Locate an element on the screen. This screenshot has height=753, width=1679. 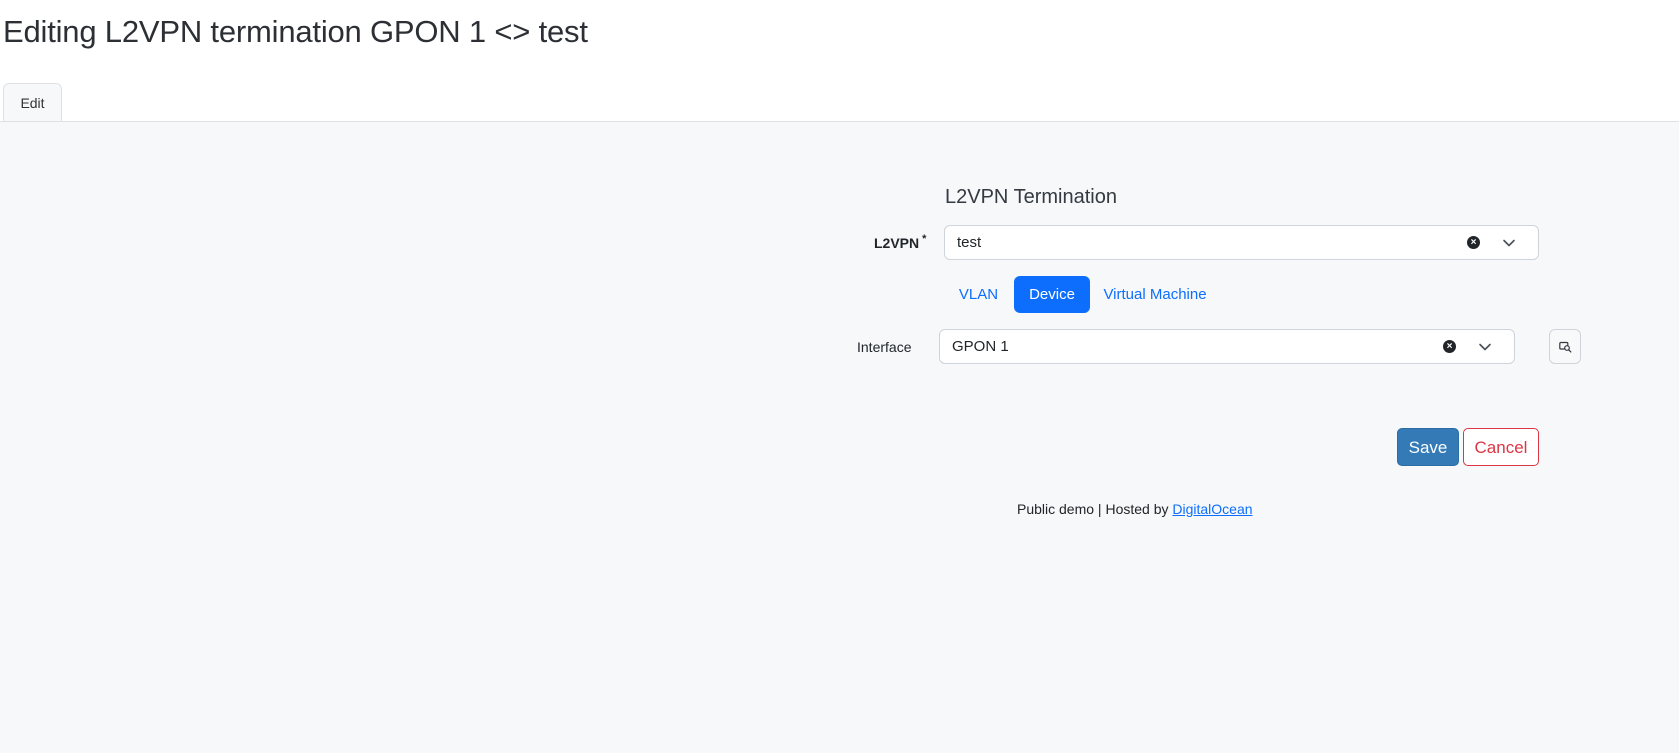
selector-button is located at coordinates (1565, 346).